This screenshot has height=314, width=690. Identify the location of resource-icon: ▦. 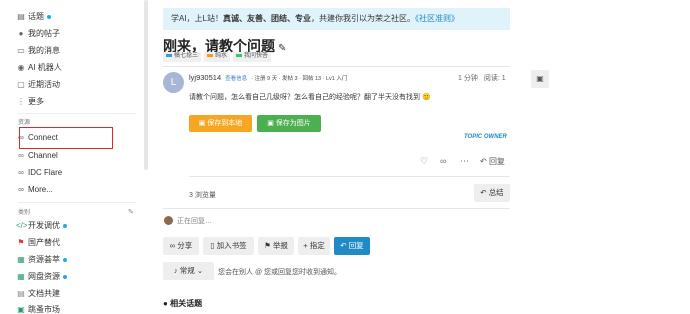
(21, 259).